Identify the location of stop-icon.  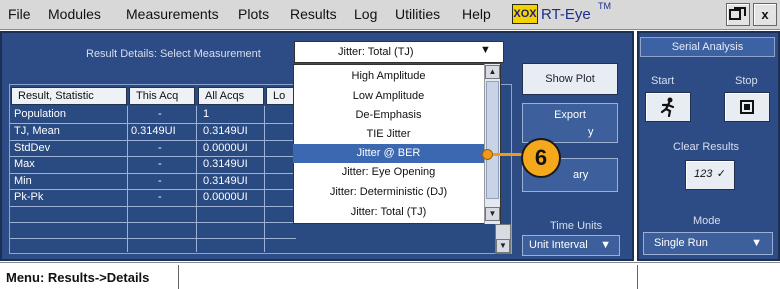
(747, 107).